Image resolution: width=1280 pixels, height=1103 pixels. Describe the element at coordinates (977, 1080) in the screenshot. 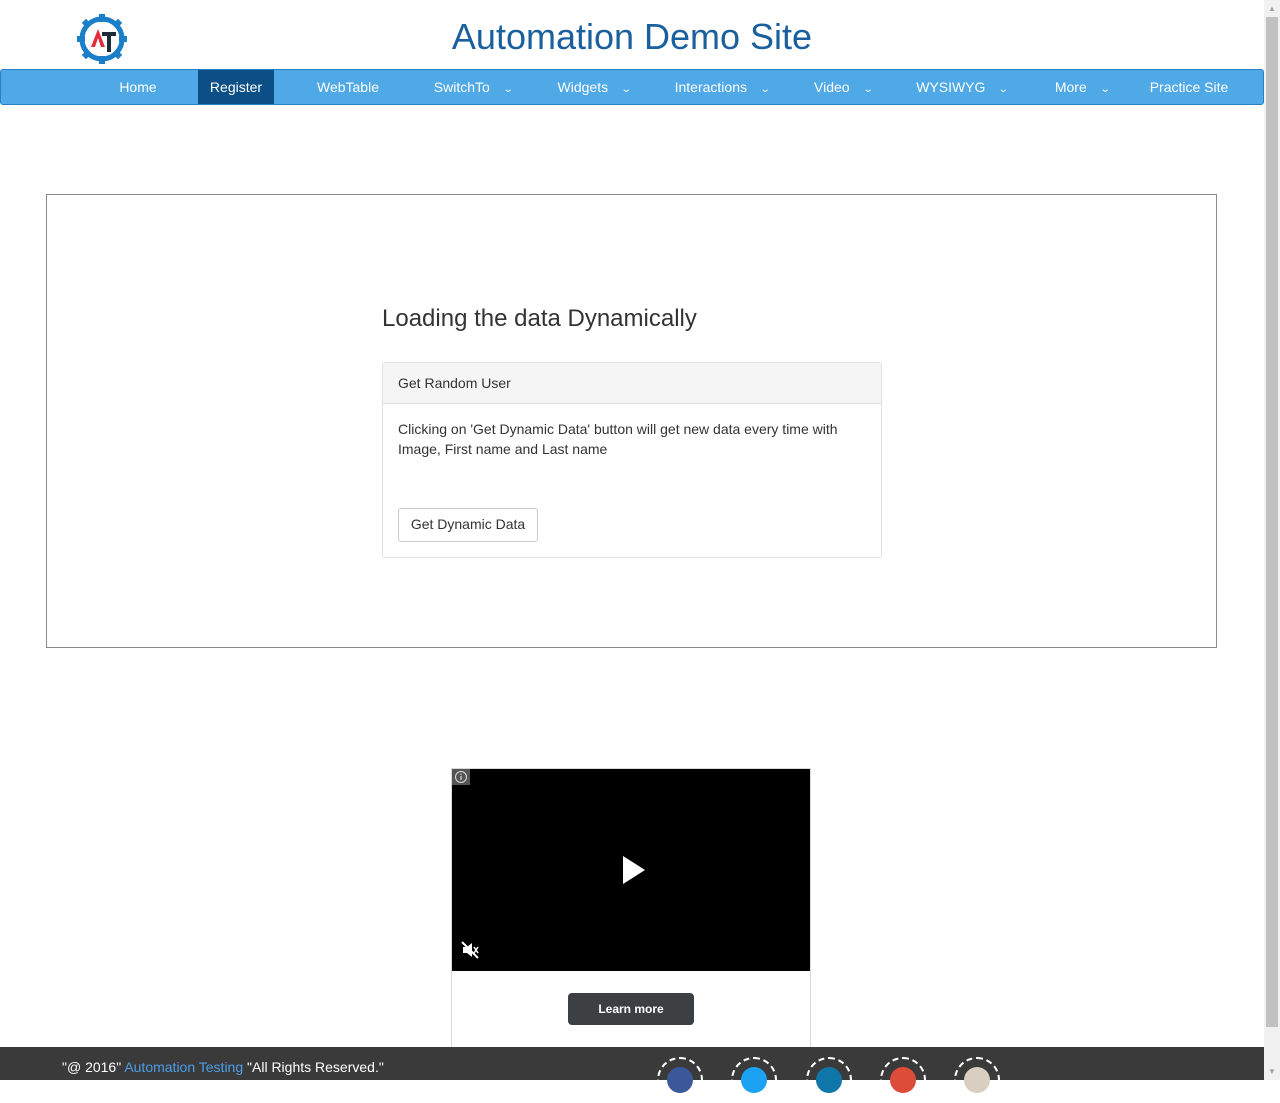

I see `youtube-icon` at that location.